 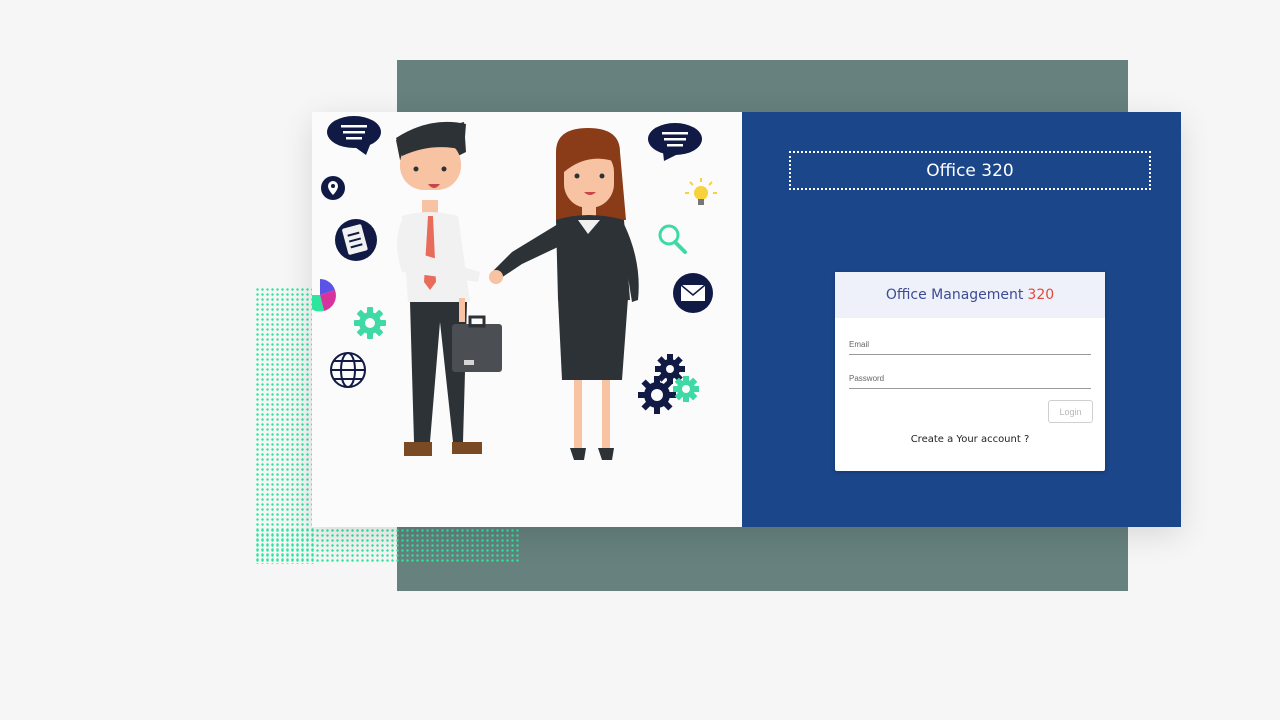 What do you see at coordinates (1041, 295) in the screenshot?
I see `login-heading-number: 320` at bounding box center [1041, 295].